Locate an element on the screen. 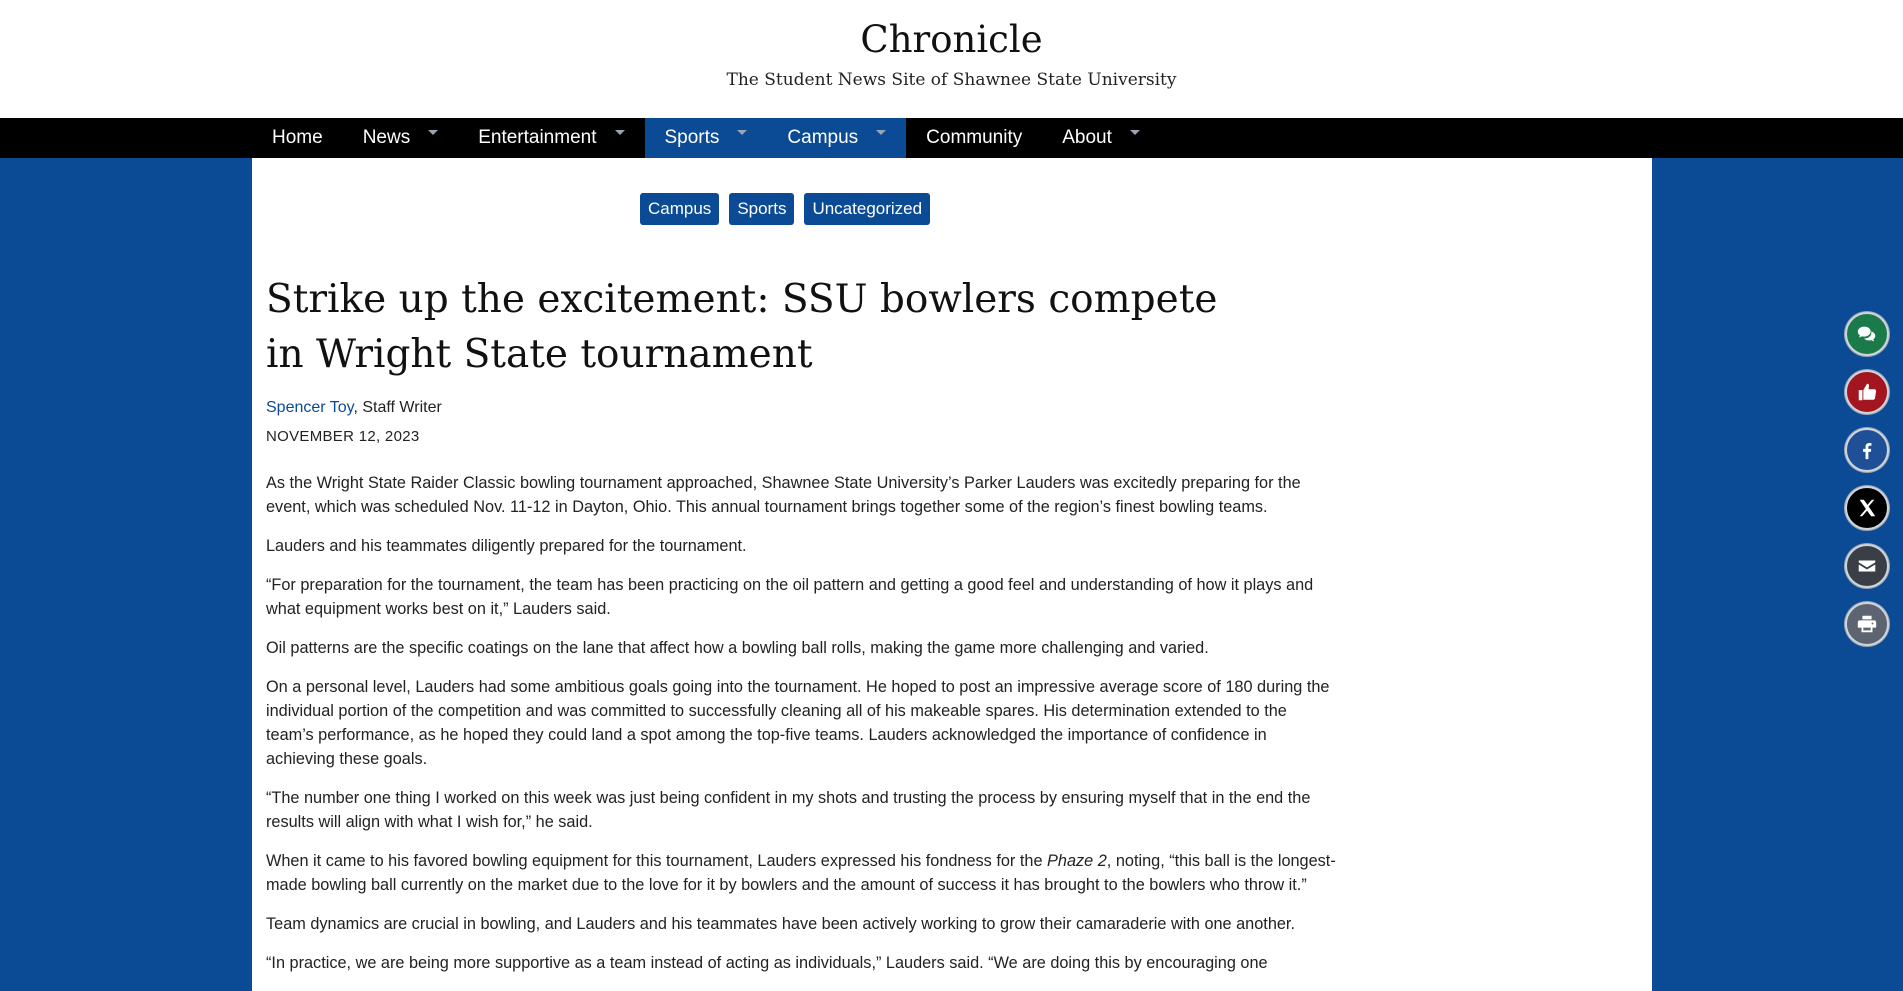 This screenshot has height=991, width=1903. nav-news: News is located at coordinates (401, 138).